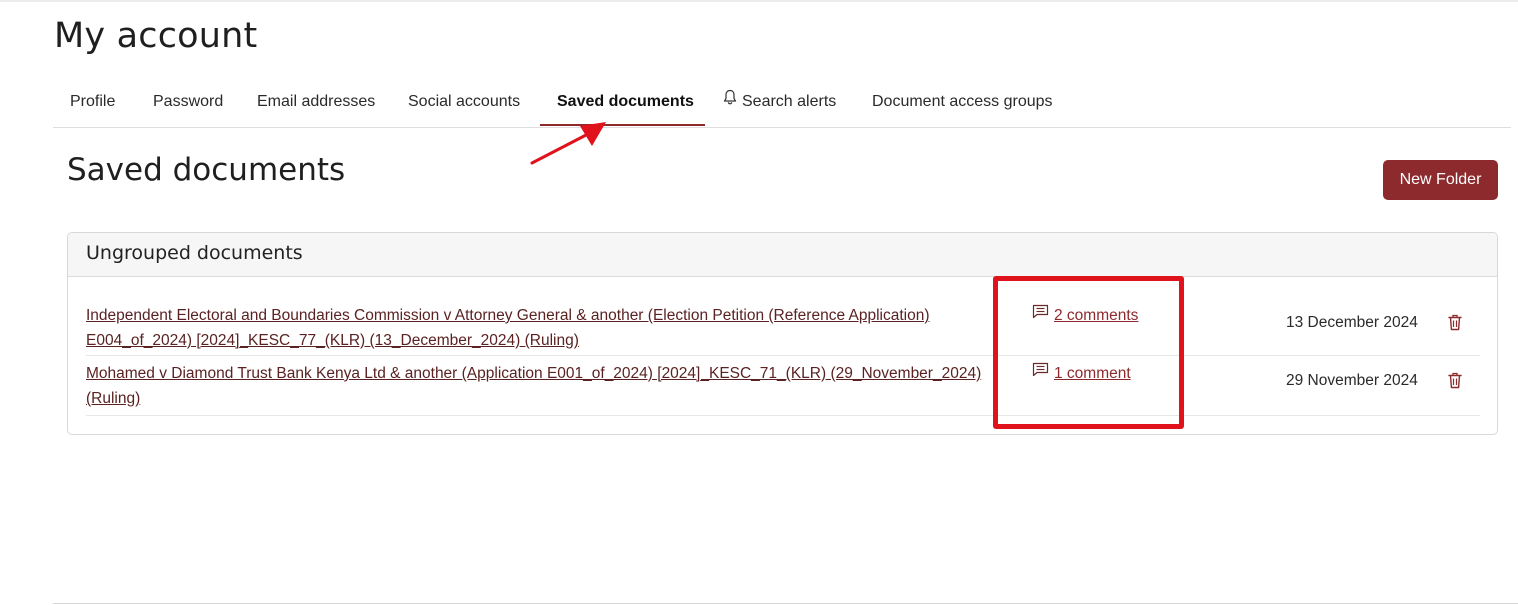  I want to click on tab-social-accounts: Social accounts, so click(464, 103).